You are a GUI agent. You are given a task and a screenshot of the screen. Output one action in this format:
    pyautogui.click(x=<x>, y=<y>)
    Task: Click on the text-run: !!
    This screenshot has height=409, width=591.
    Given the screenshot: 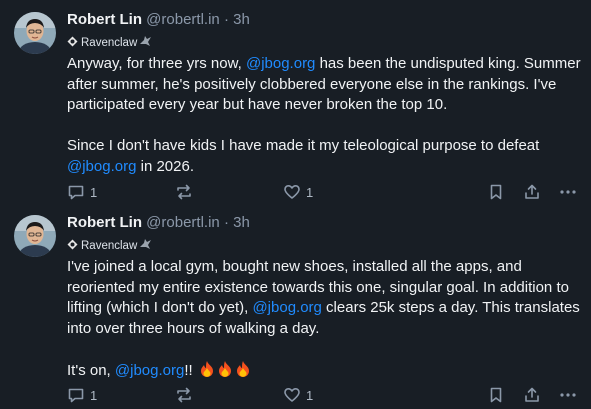 What is the action you would take?
    pyautogui.click(x=190, y=370)
    